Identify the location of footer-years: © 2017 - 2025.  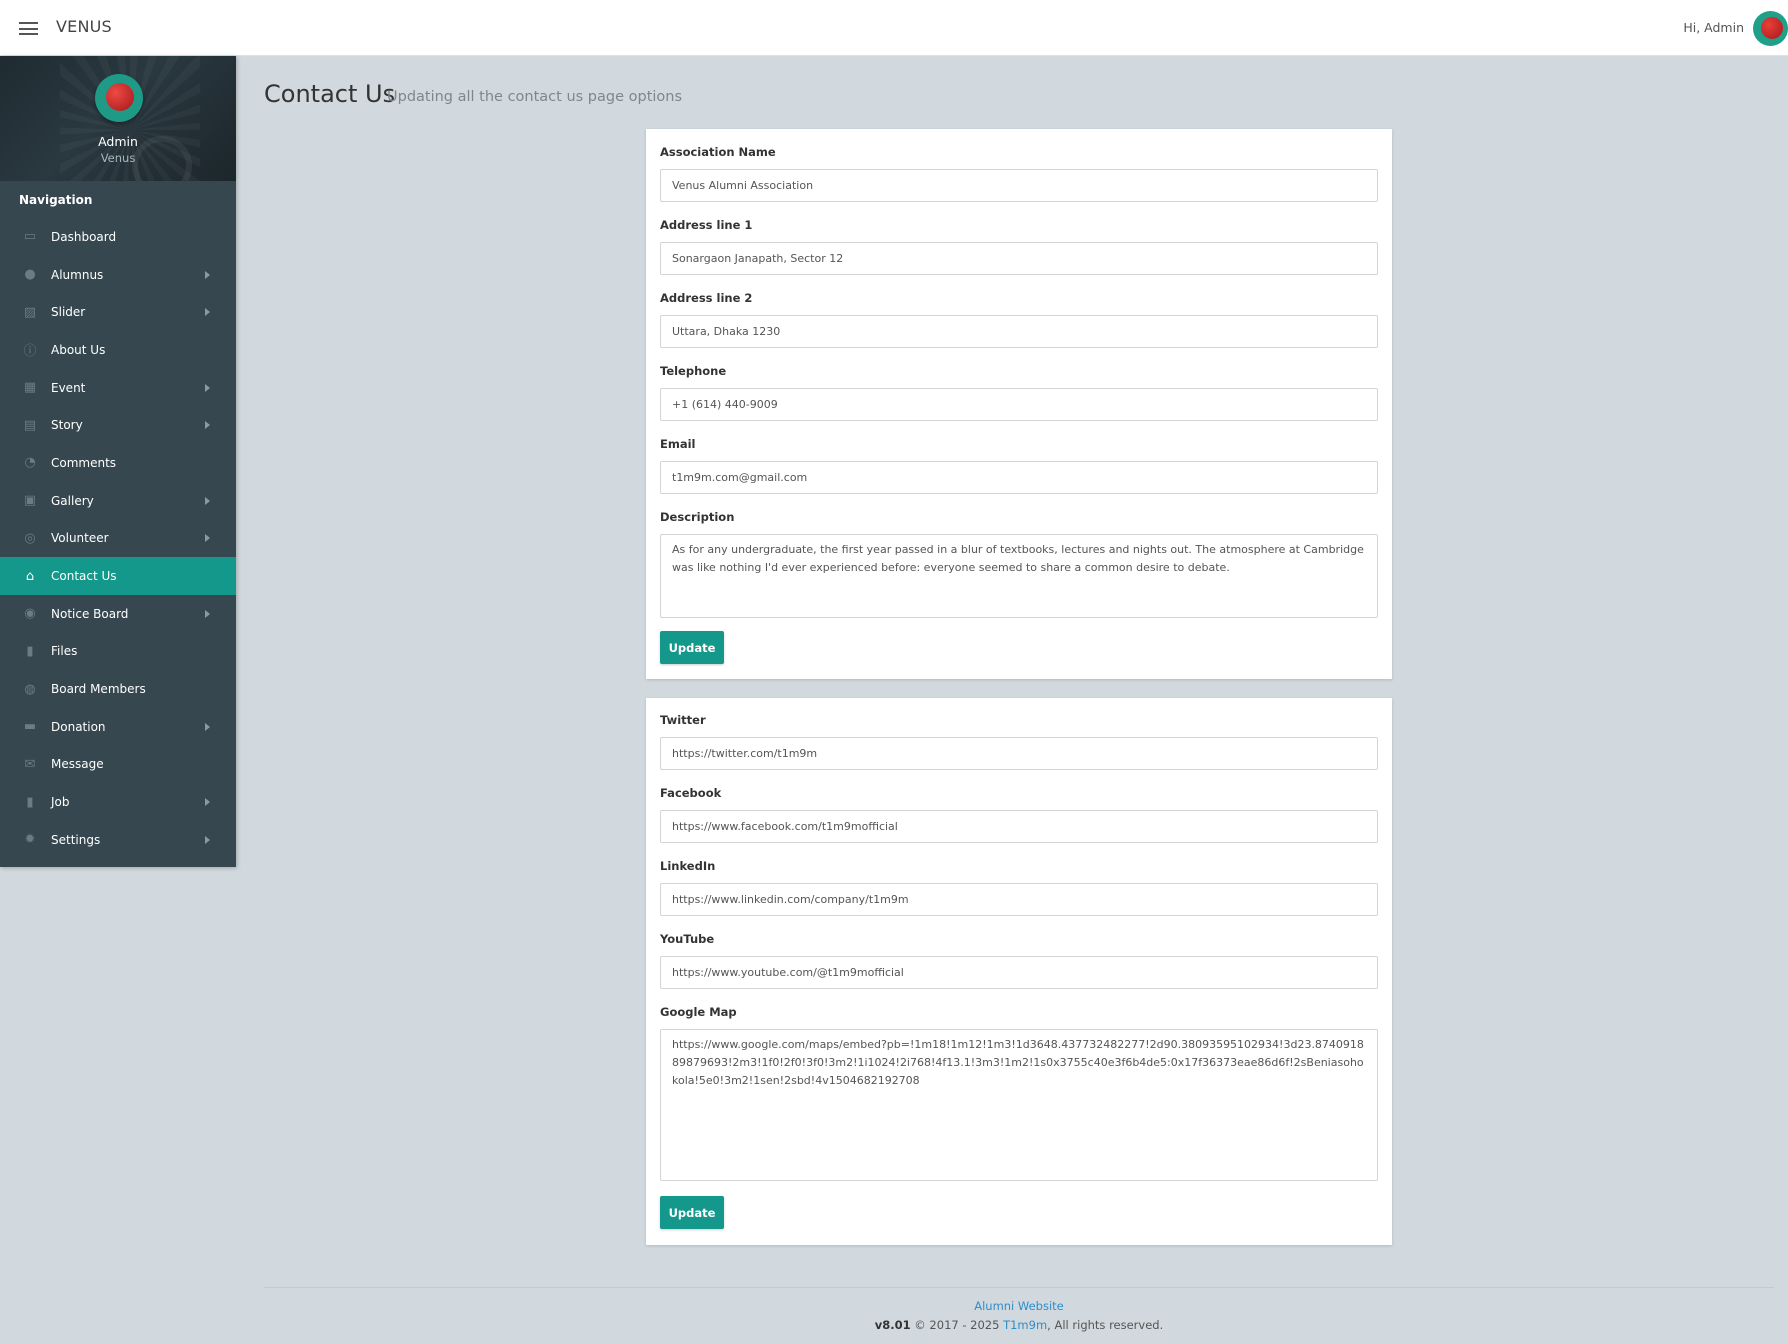
(957, 1325).